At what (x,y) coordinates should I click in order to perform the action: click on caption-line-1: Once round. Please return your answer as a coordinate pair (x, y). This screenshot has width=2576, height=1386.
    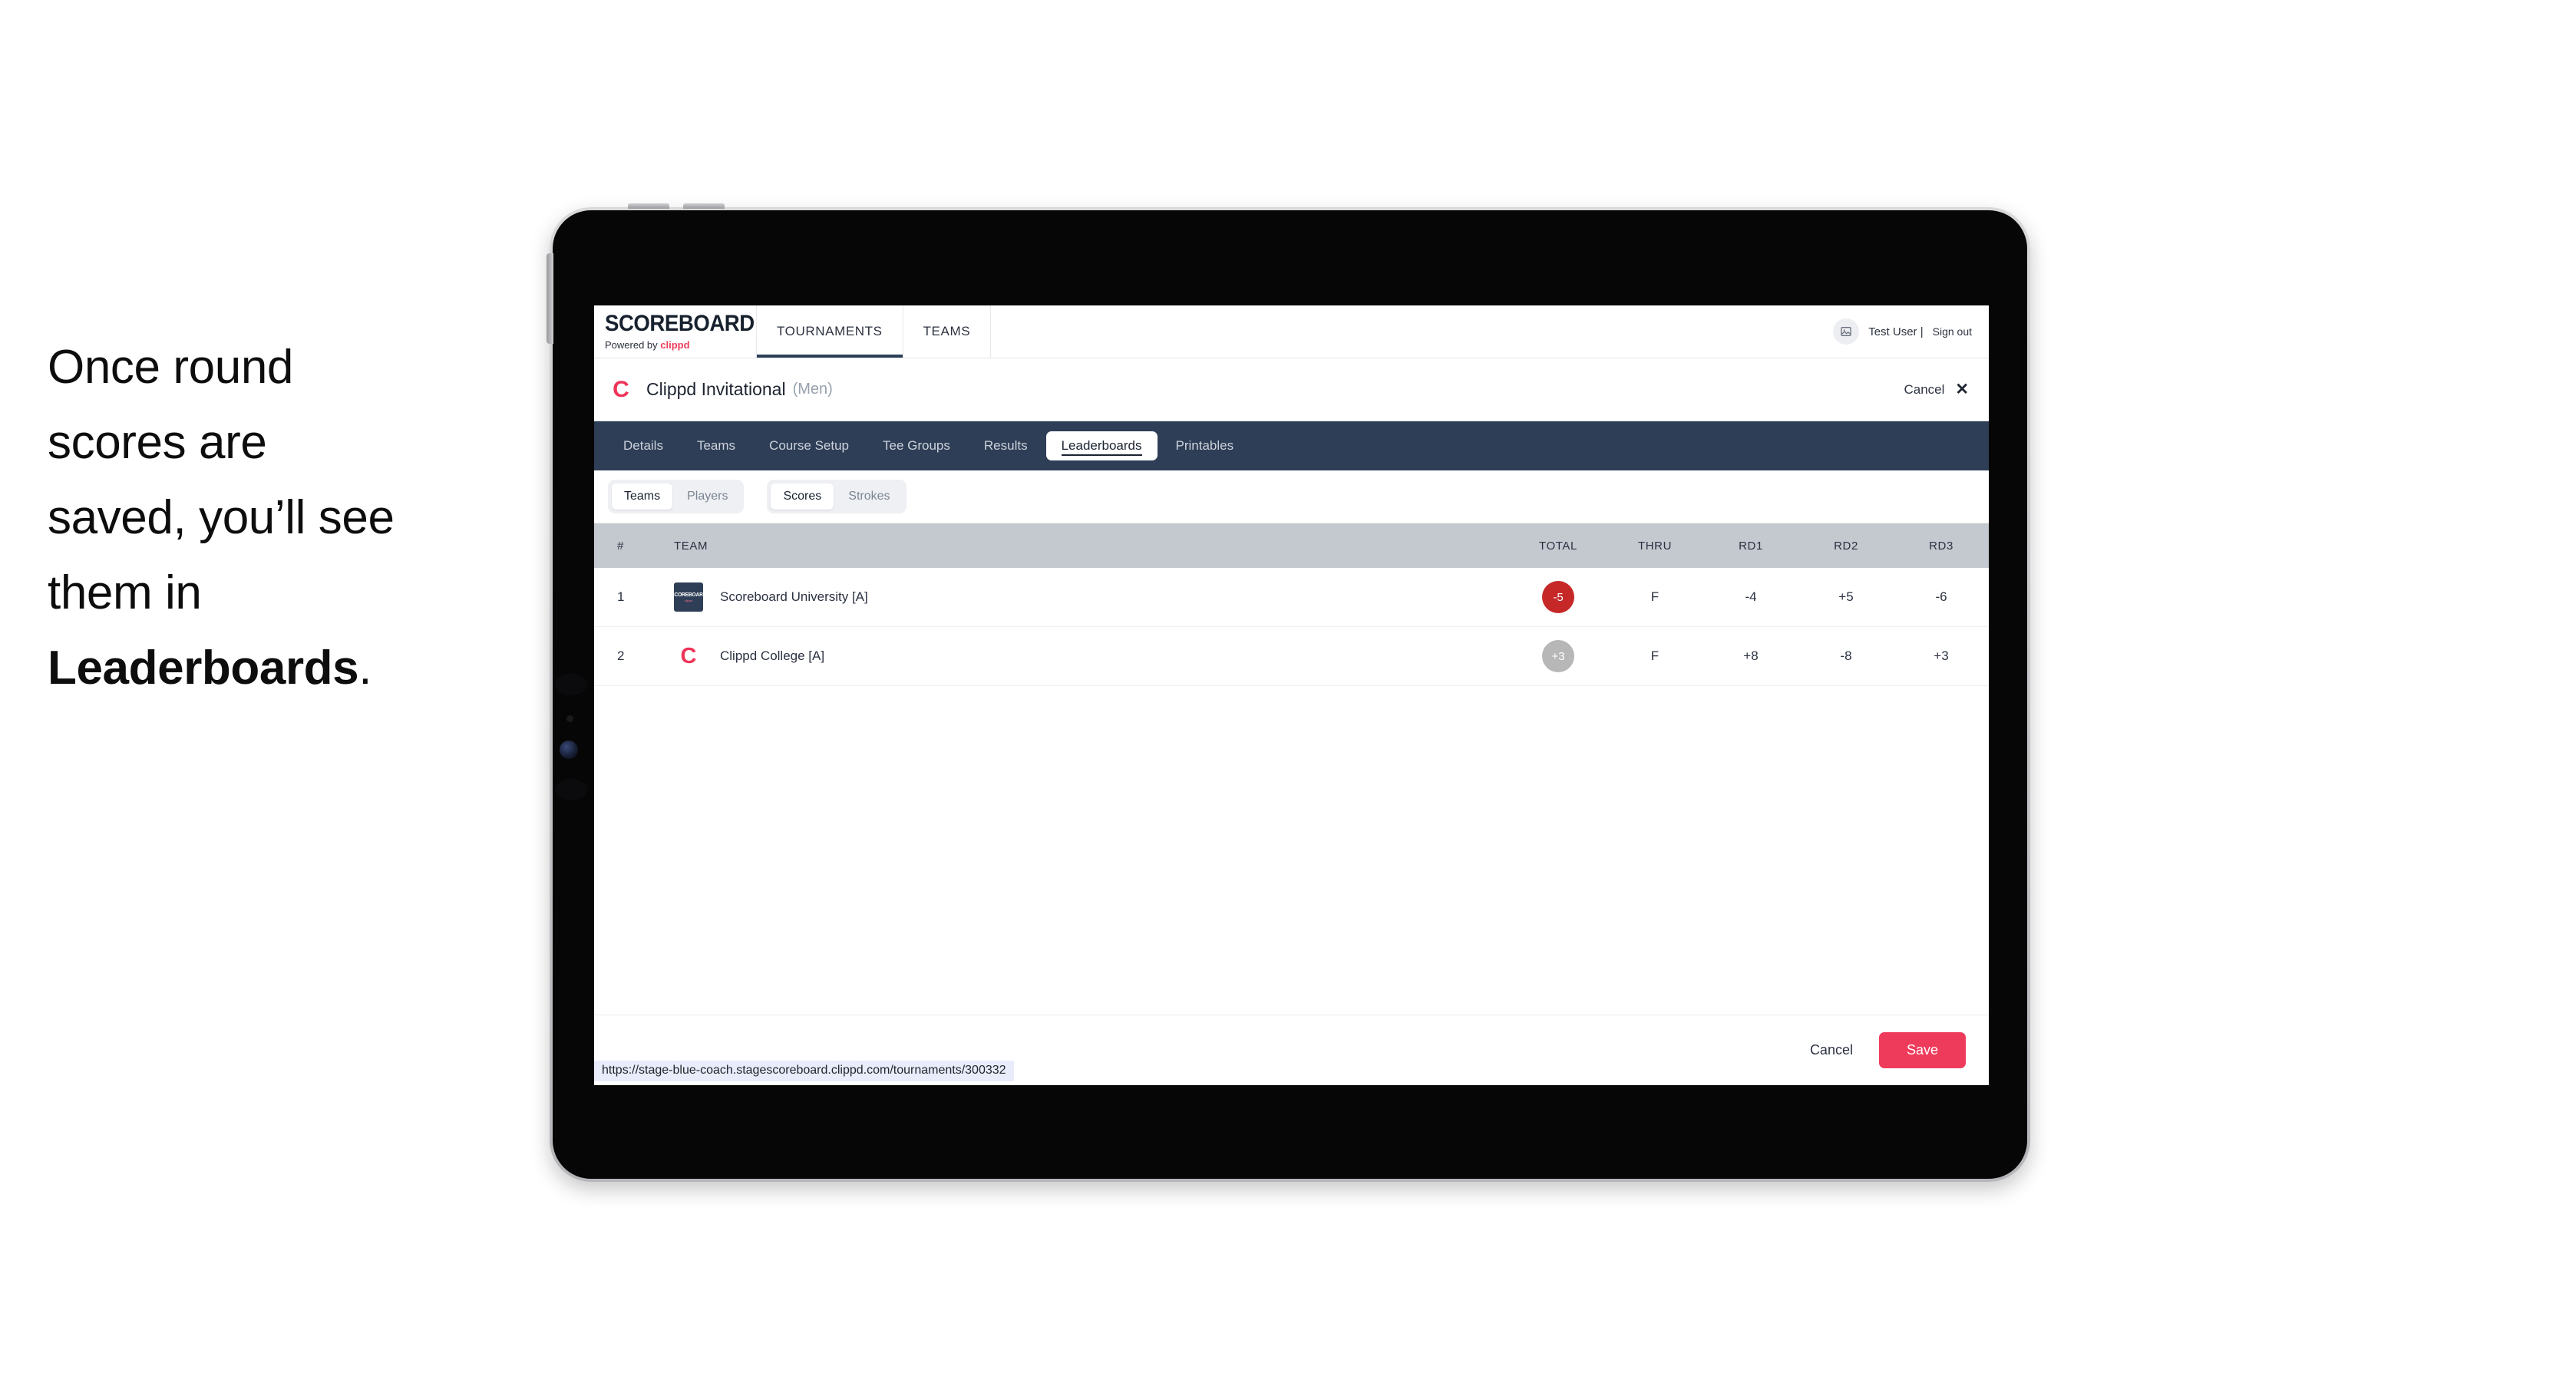
    Looking at the image, I should click on (170, 367).